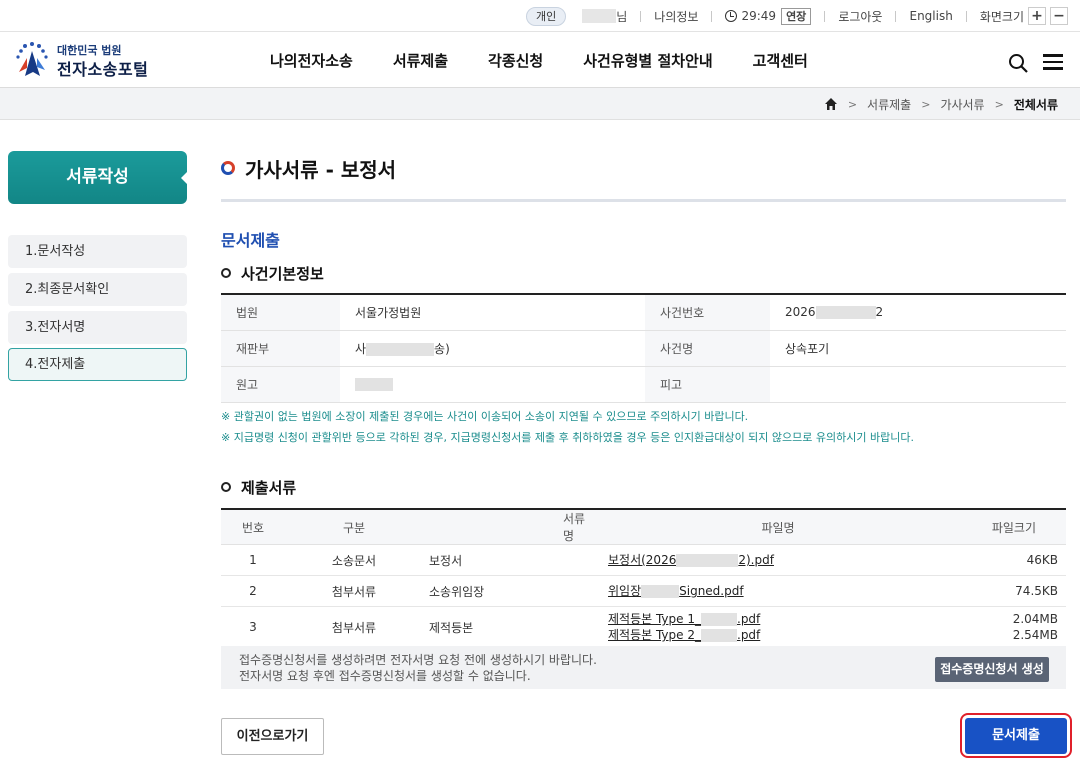 This screenshot has height=765, width=1080. I want to click on sidebar-step-submit: 4.전자제출, so click(97, 364).